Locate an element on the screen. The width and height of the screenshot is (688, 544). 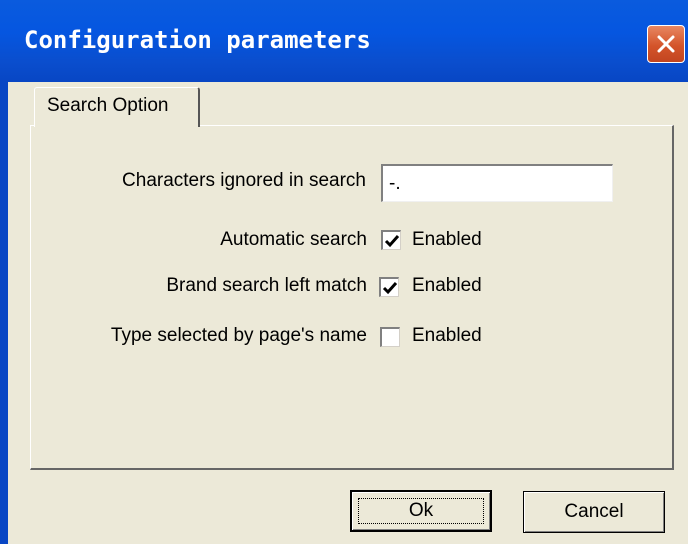
ok-button: Ok is located at coordinates (421, 511).